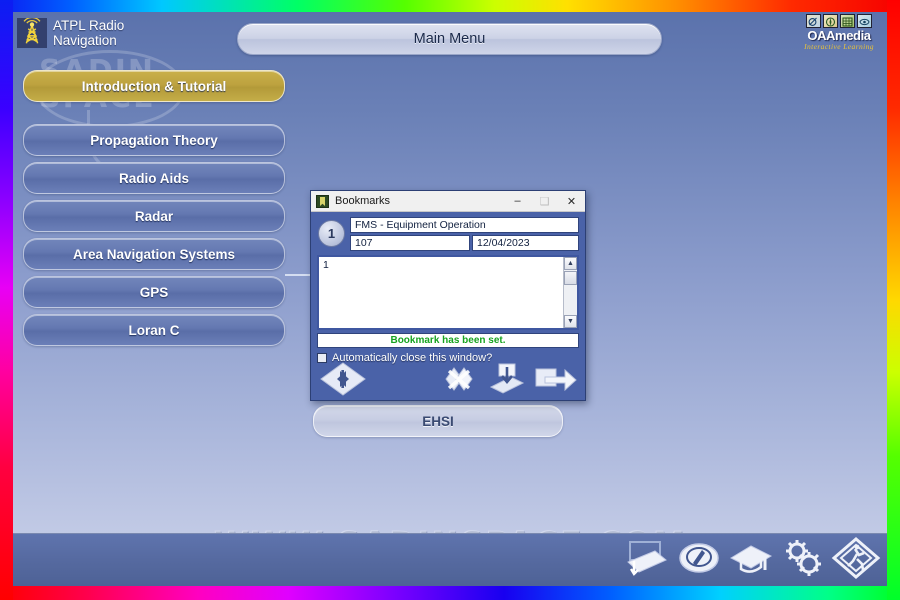 This screenshot has height=600, width=900. Describe the element at coordinates (571, 201) in the screenshot. I see `close-button: ✕` at that location.